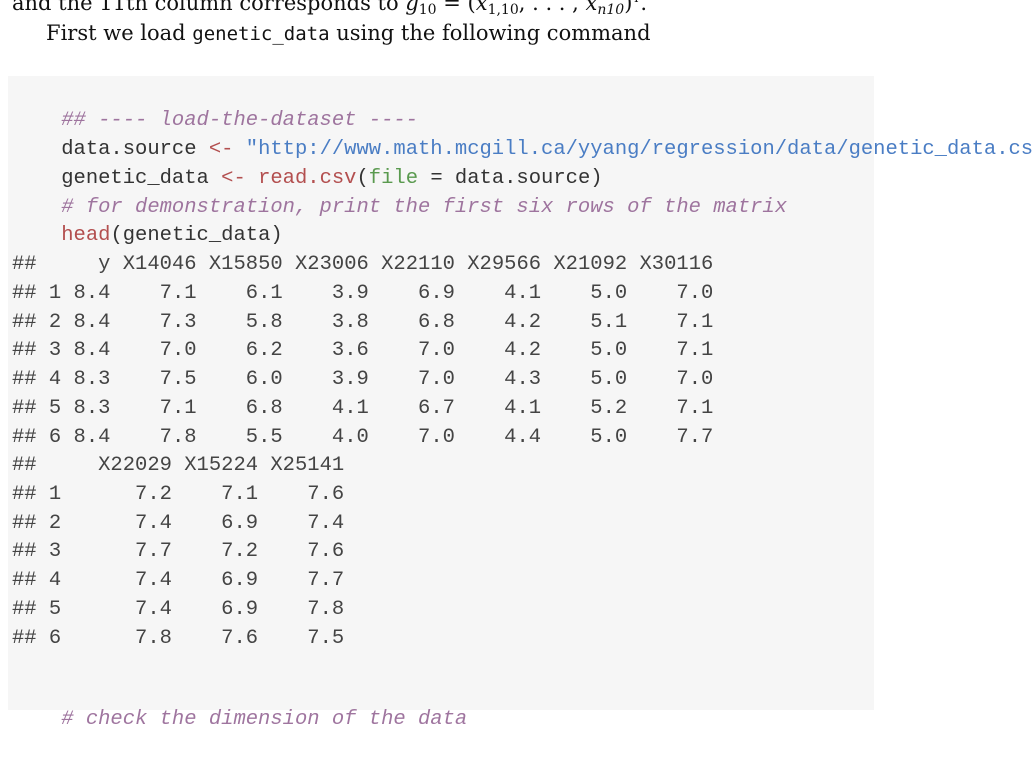  I want to click on output-table-row: ## 5 8.3 7.1 6.8 4.1 6.7 4.1 5.2 7.1, so click(362, 409).